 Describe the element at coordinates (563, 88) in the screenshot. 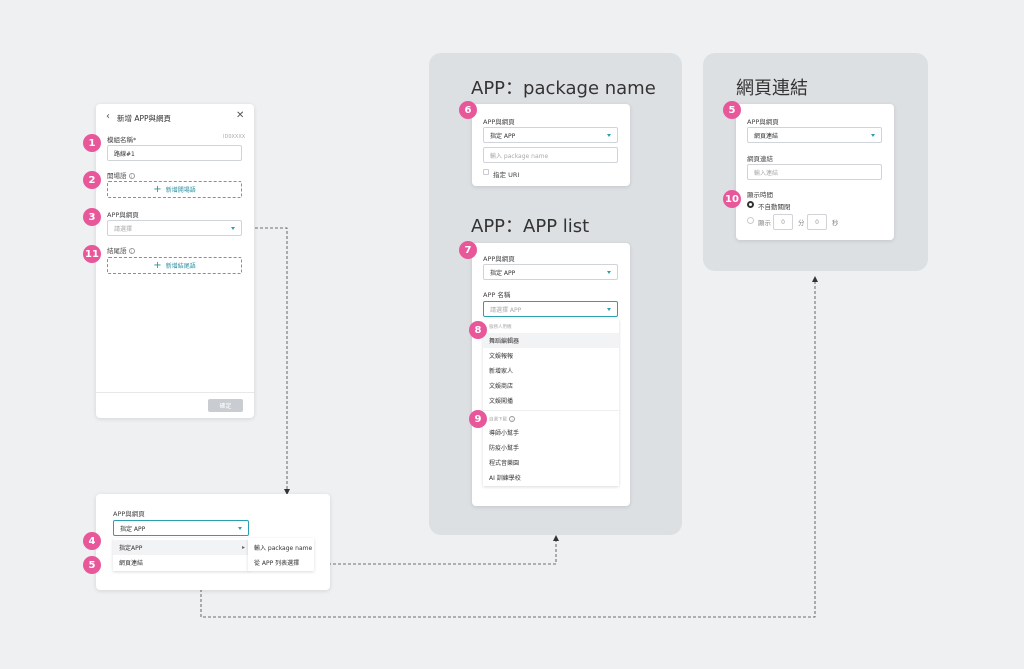

I see `package-panel-title: APP：package name` at that location.